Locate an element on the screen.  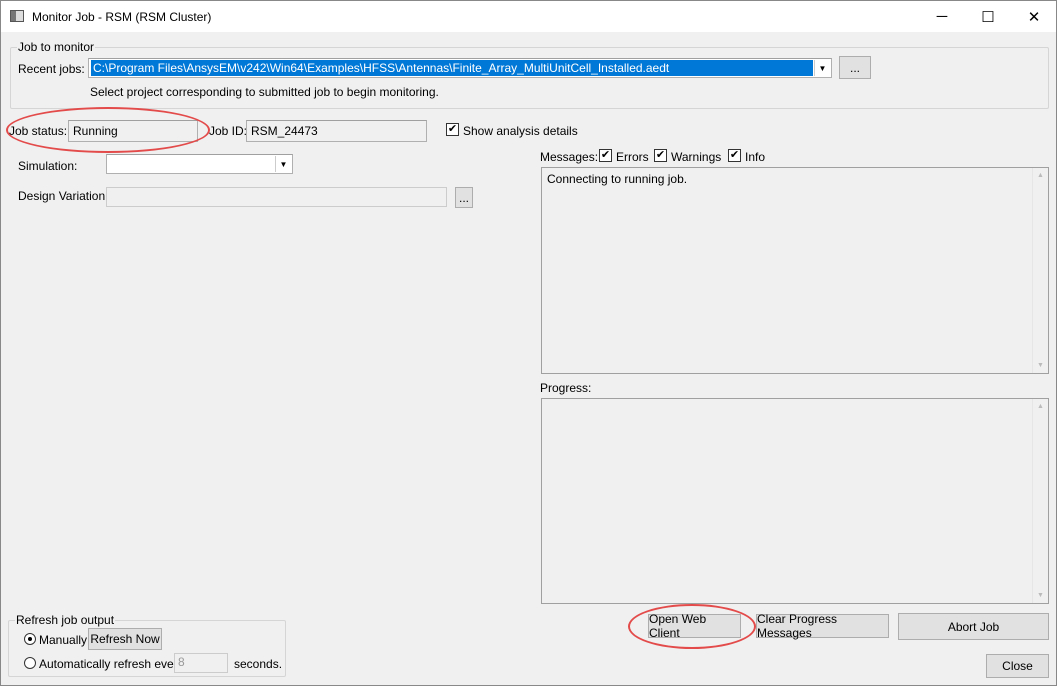
close-window-button: ✕ is located at coordinates (1034, 16).